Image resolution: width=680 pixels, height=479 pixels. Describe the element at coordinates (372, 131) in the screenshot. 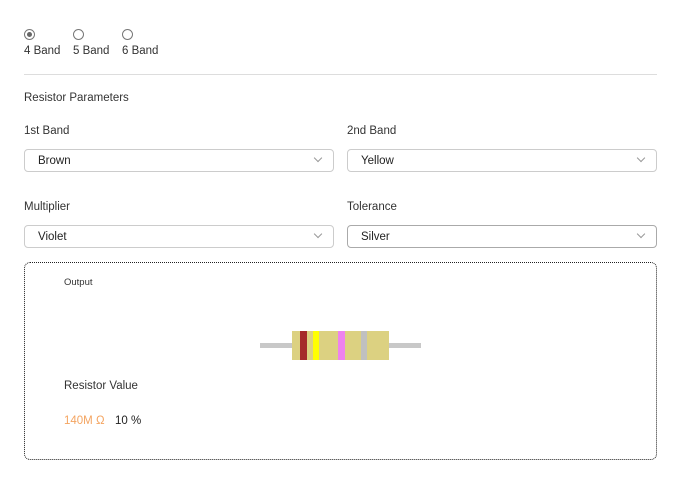

I see `second-band-label: 2nd Band` at that location.